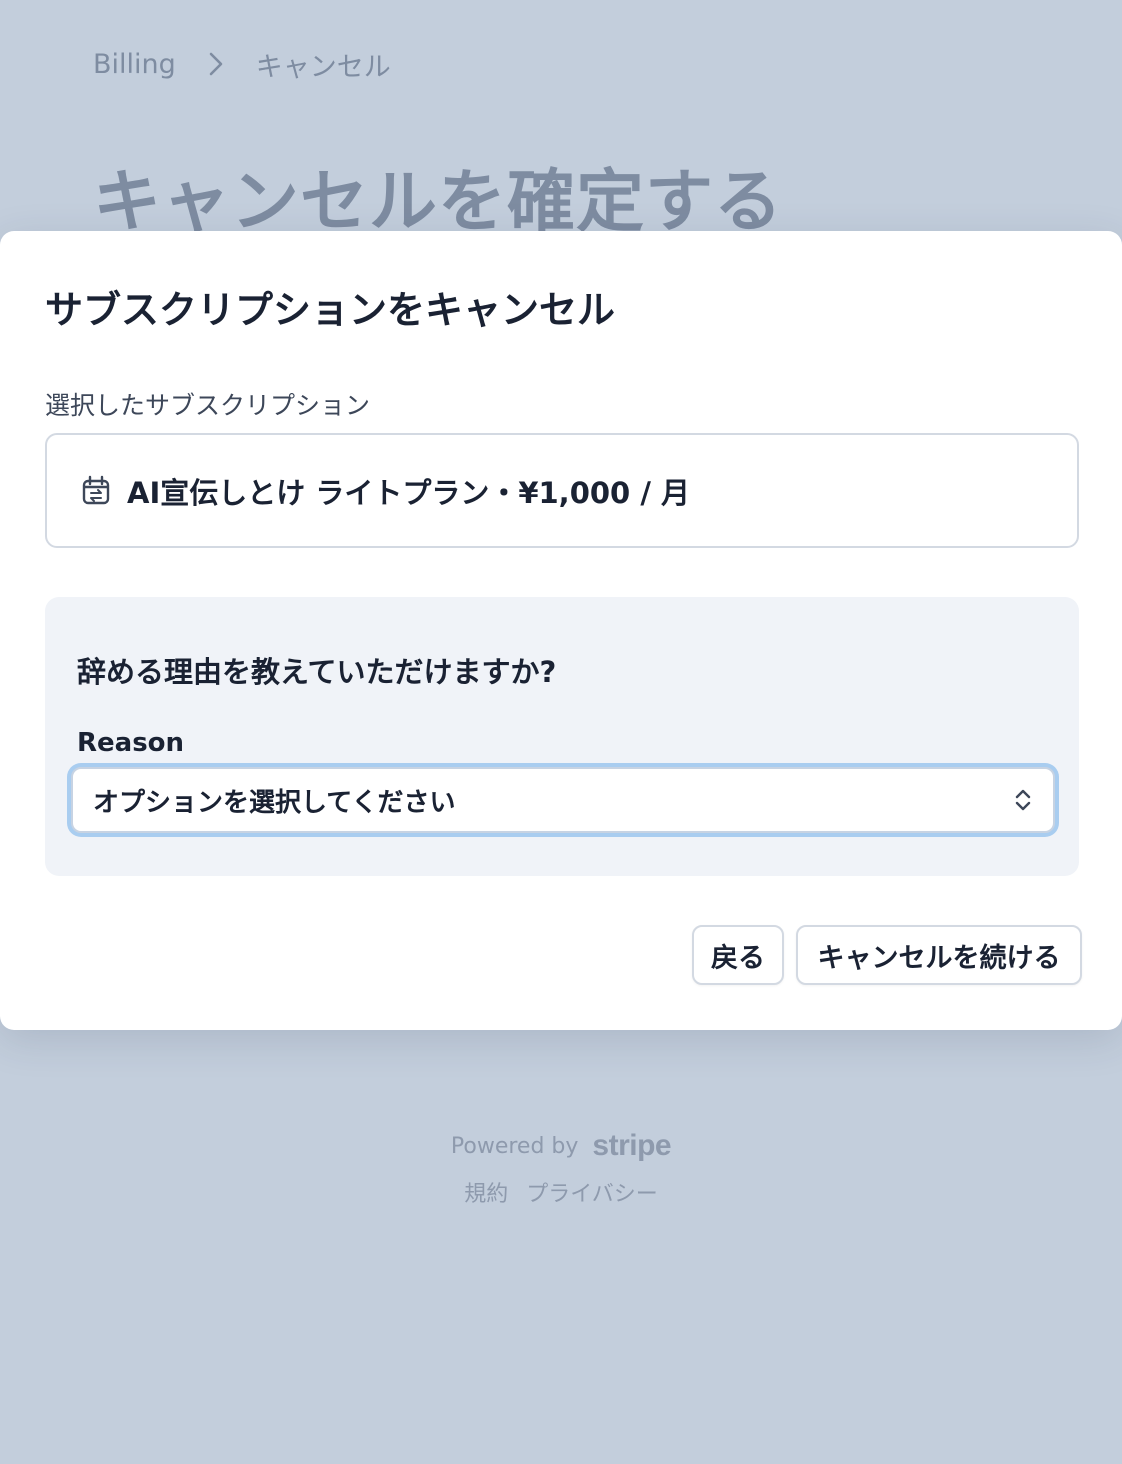 This screenshot has height=1464, width=1122. Describe the element at coordinates (561, 1167) in the screenshot. I see `footer: Powered by stripe 規約 プライバシー` at that location.